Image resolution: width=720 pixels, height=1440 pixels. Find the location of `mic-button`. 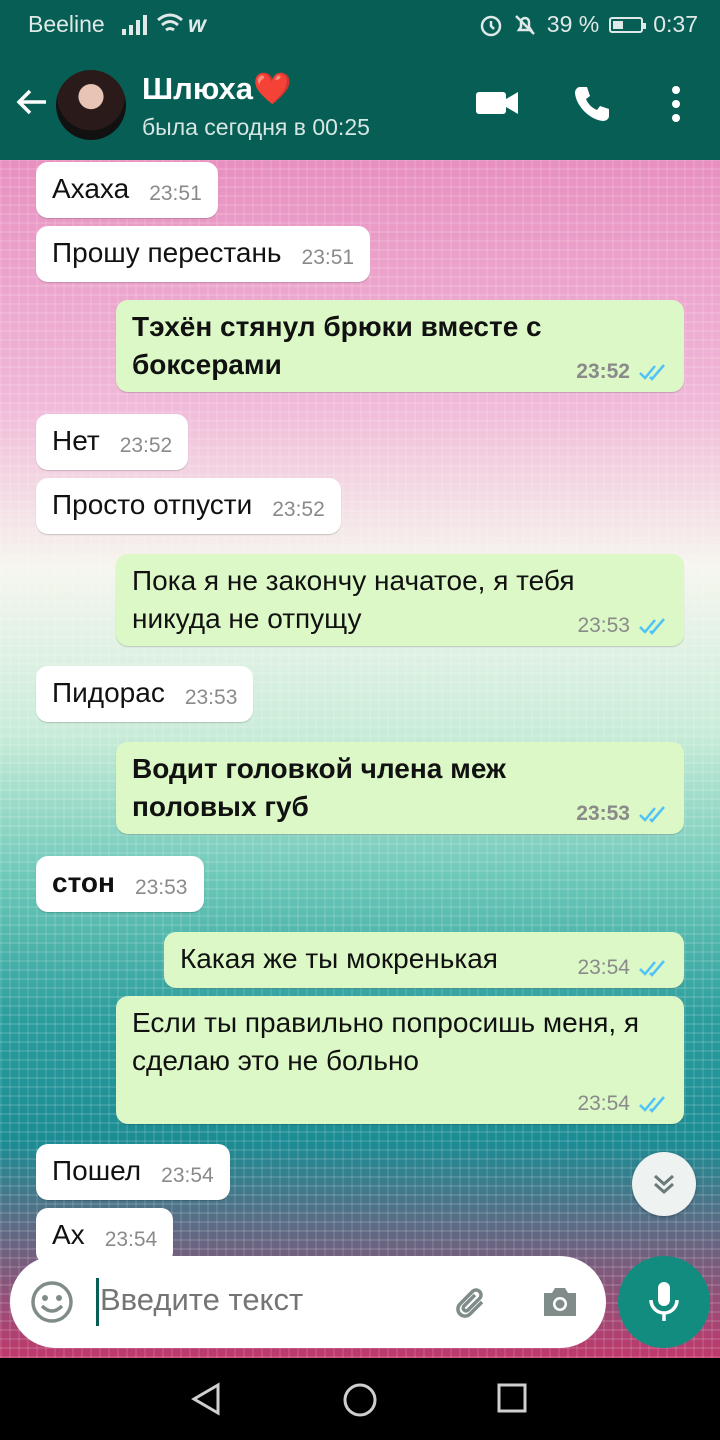

mic-button is located at coordinates (664, 1302).